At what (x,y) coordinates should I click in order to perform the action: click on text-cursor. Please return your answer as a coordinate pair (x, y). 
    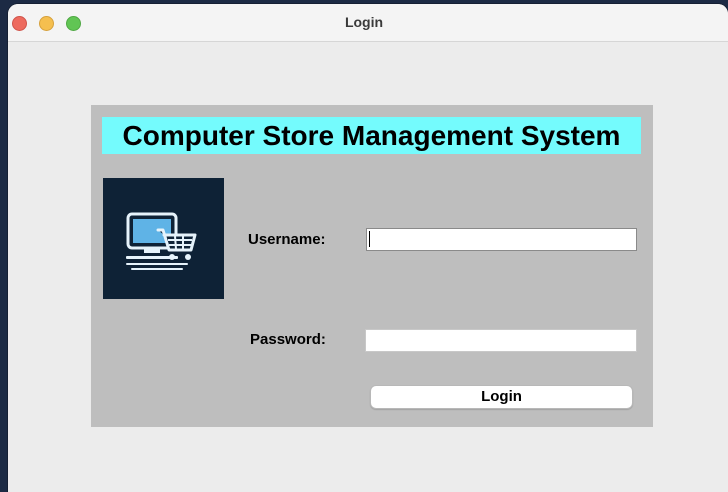
    Looking at the image, I should click on (369, 239).